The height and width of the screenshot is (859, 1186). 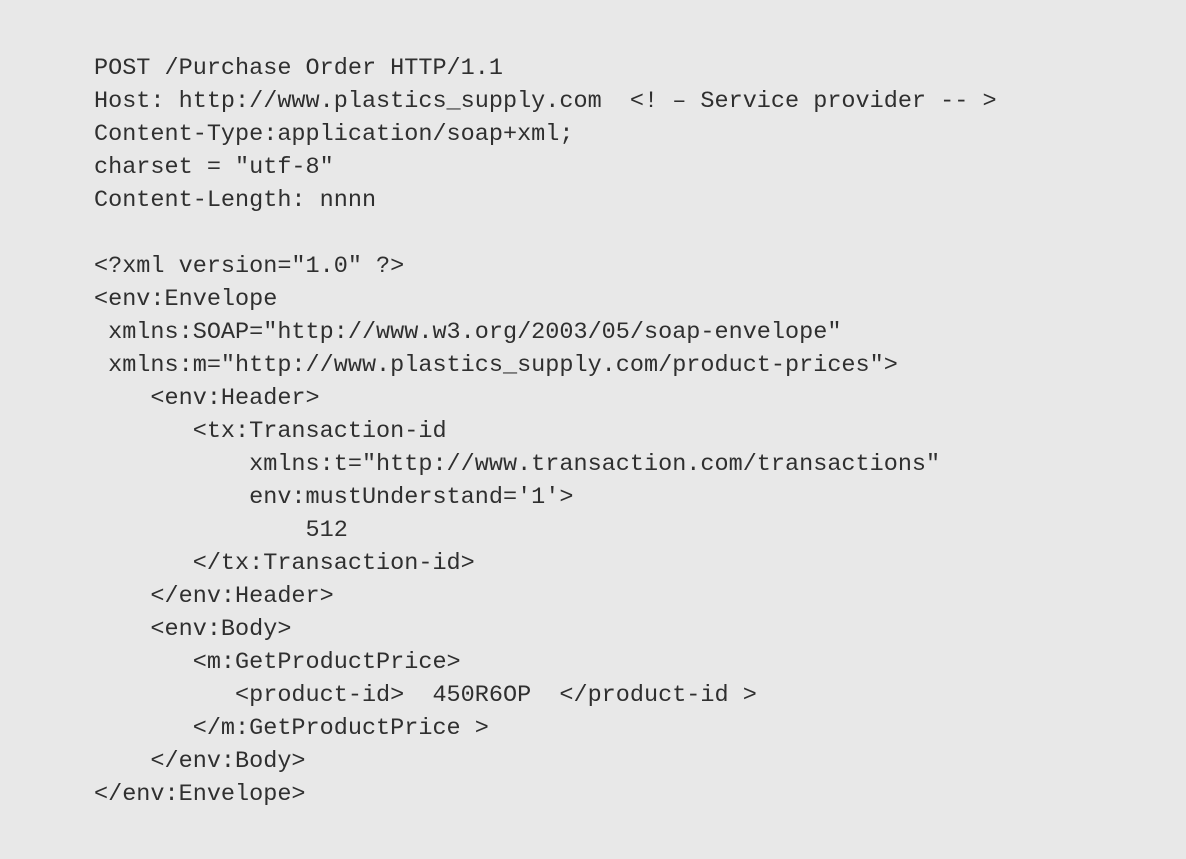 I want to click on code-line: <product-id> 450R6OP </product-id >, so click(x=425, y=695).